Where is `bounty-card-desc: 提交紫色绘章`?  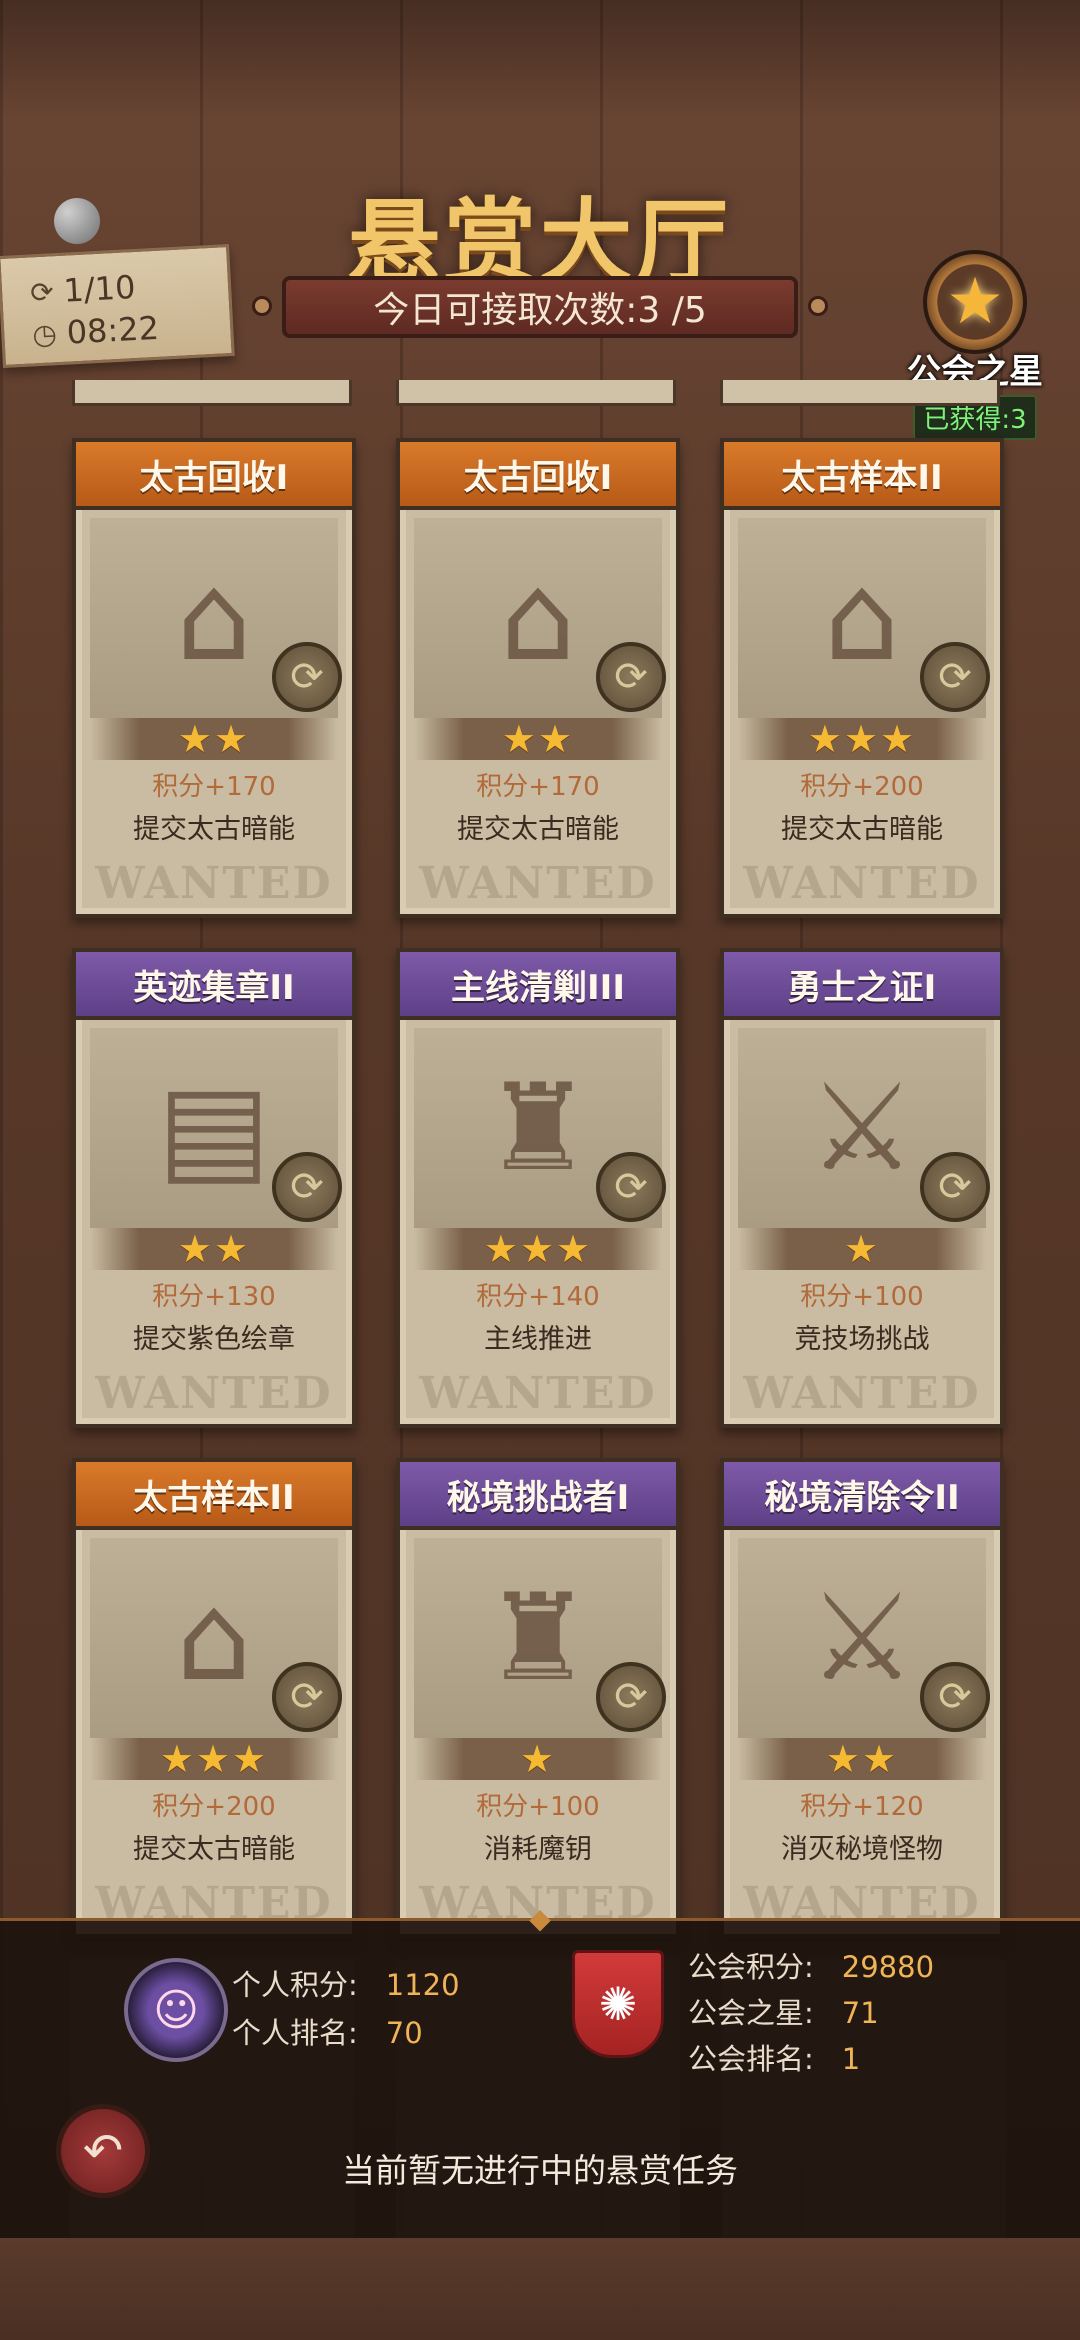 bounty-card-desc: 提交紫色绘章 is located at coordinates (214, 1339).